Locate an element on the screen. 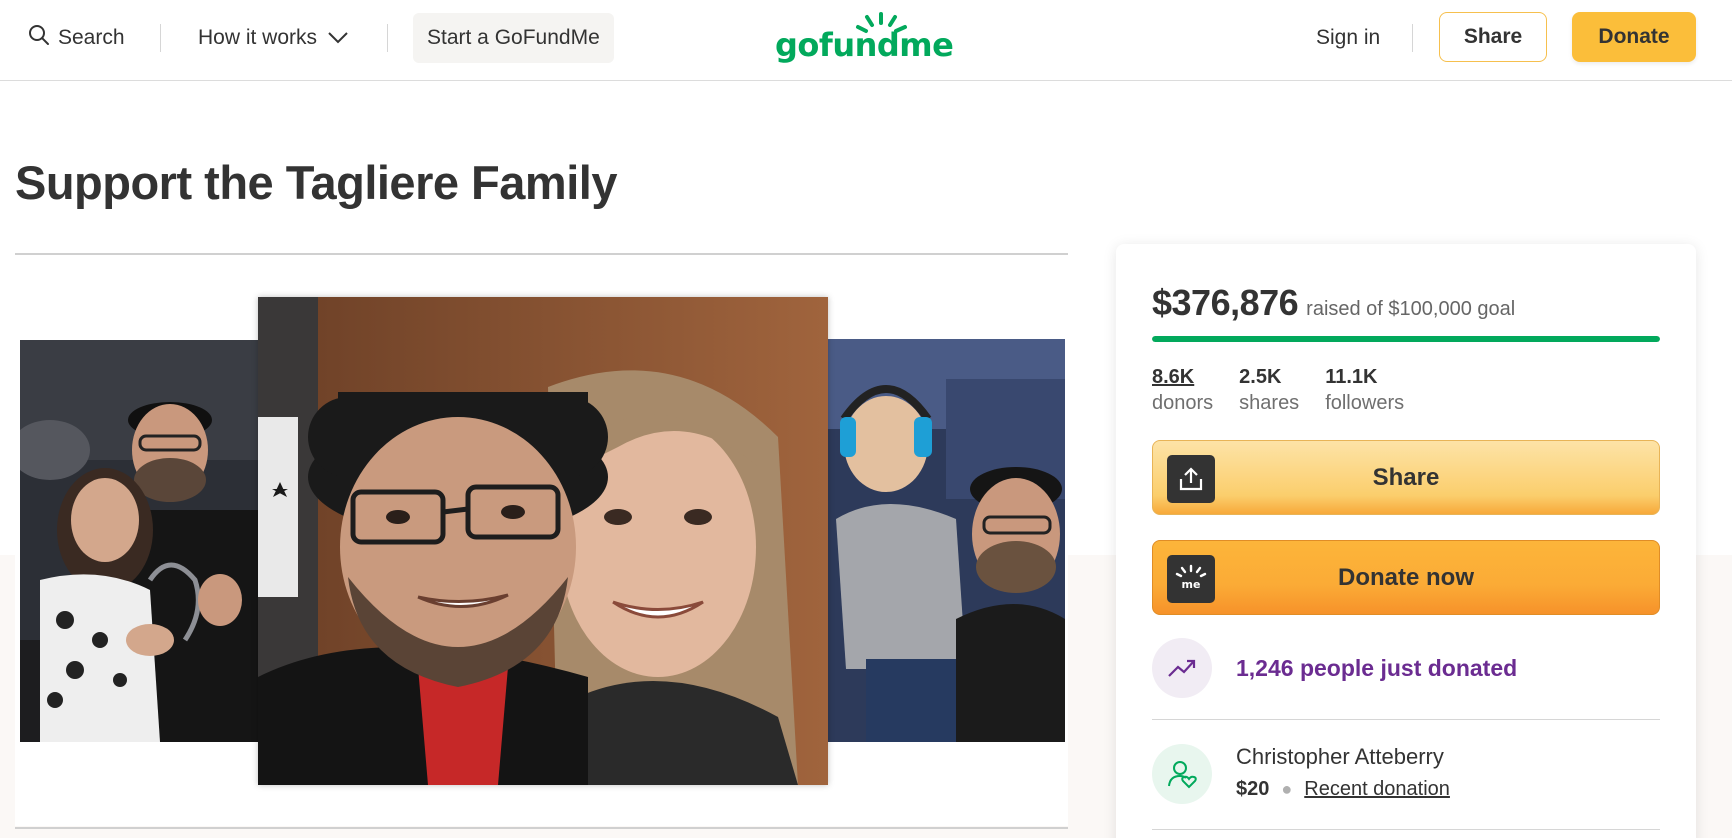 Image resolution: width=1732 pixels, height=838 pixels. raised-goal: raised of $100,000 goal is located at coordinates (1411, 309).